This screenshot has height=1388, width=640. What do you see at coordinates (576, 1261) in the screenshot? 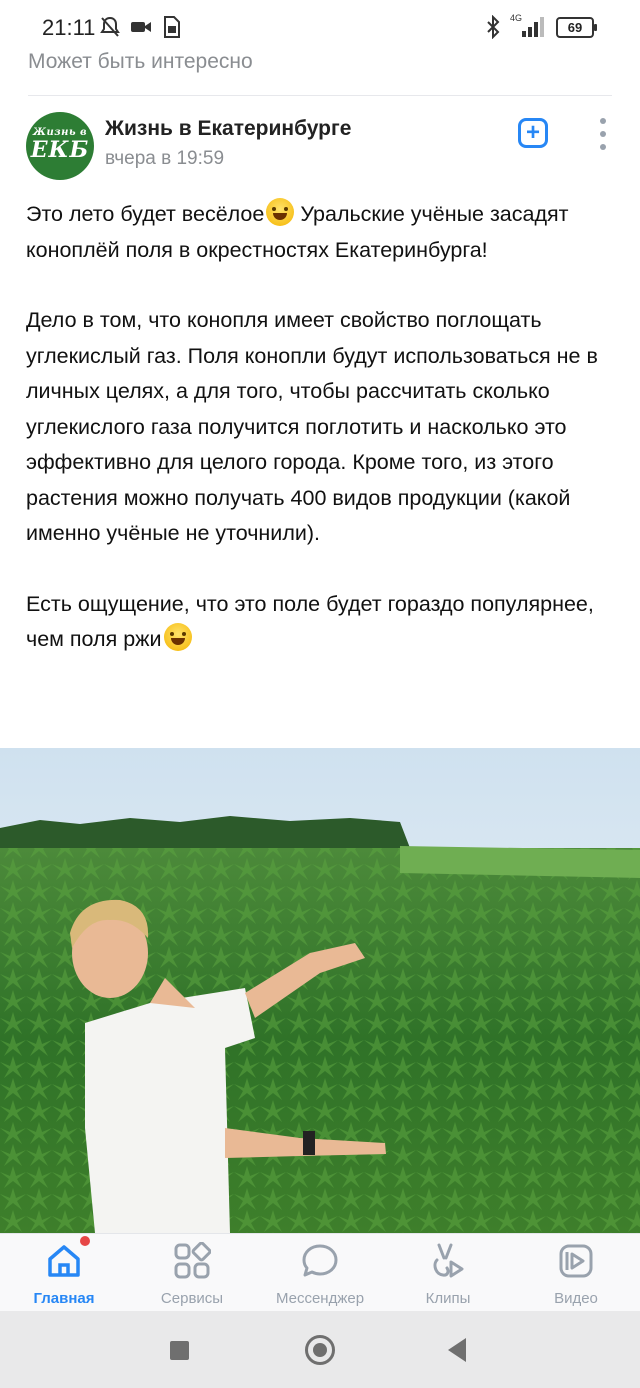
I see `video-icon` at bounding box center [576, 1261].